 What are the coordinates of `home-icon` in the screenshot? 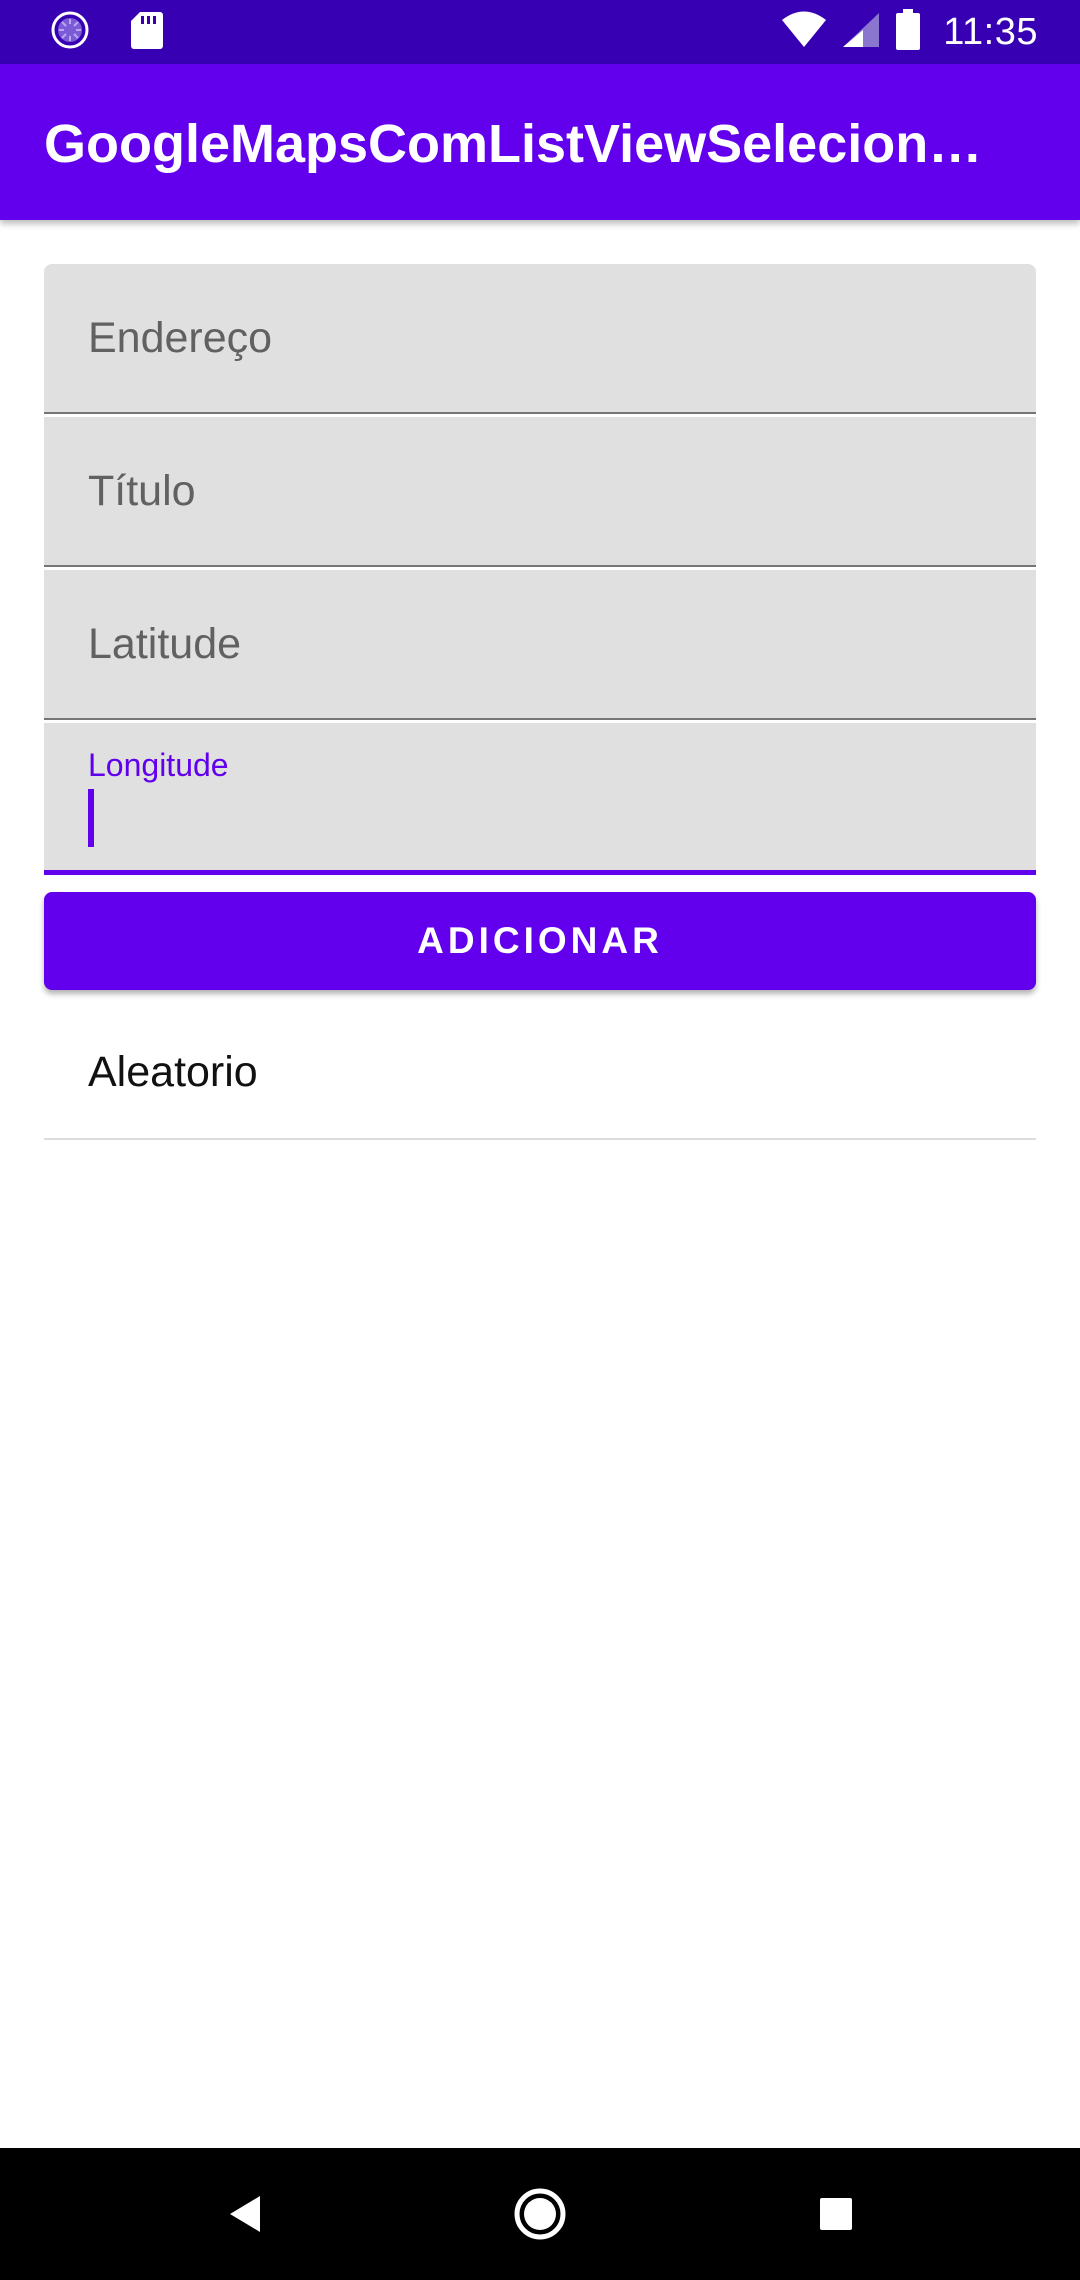 It's located at (540, 2214).